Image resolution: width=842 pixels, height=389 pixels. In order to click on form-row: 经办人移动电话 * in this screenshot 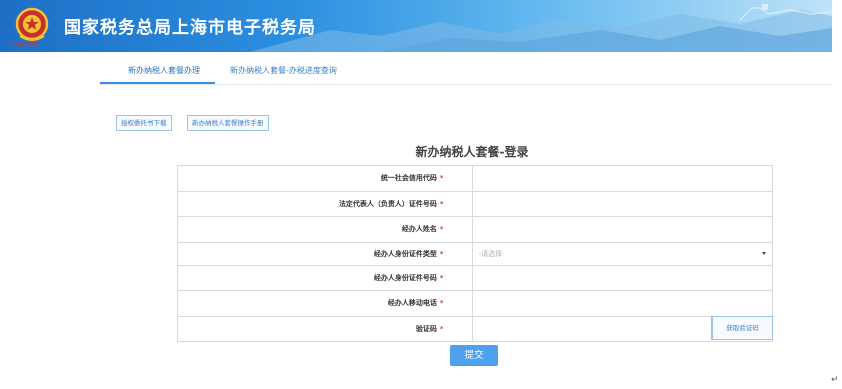, I will do `click(475, 303)`.